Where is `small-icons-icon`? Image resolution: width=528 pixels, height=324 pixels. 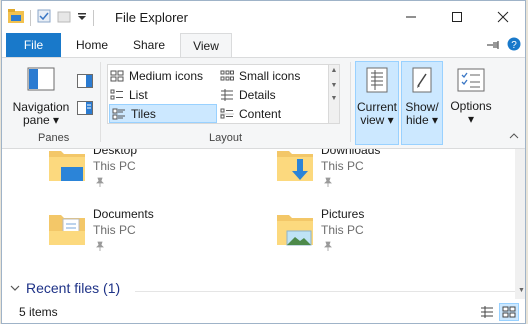 small-icons-icon is located at coordinates (227, 75).